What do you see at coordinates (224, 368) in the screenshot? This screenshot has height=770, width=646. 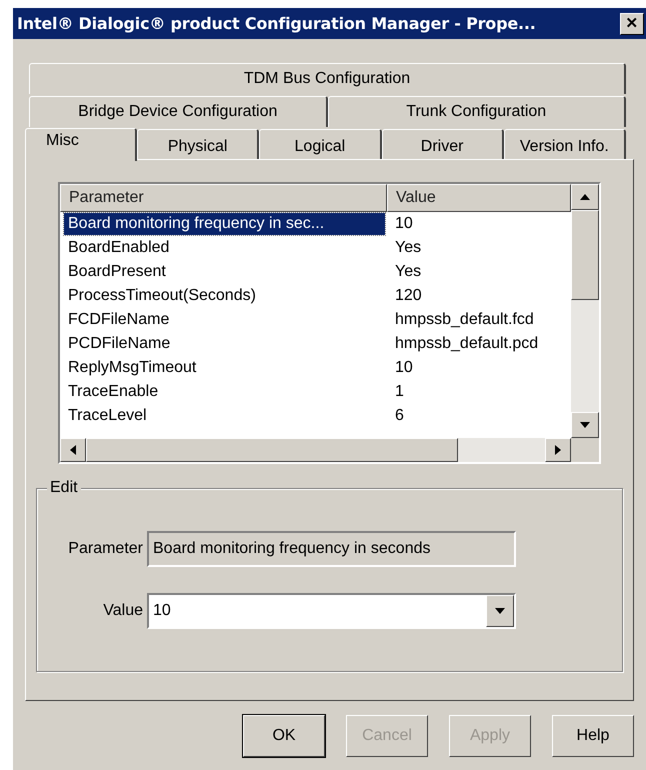 I see `parameter-name: ReplyMsgTimeout` at bounding box center [224, 368].